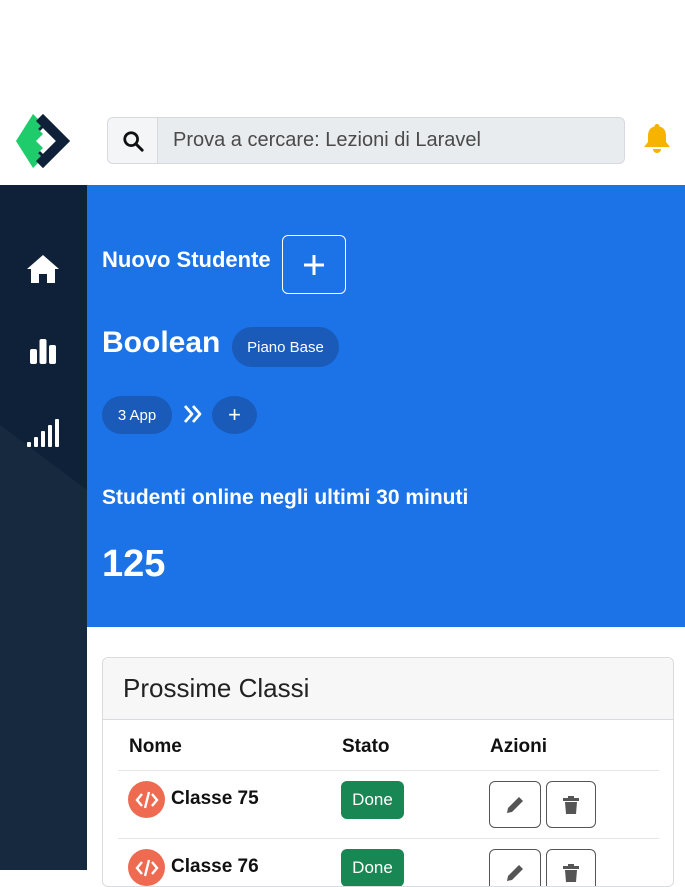 This screenshot has width=685, height=887. Describe the element at coordinates (234, 415) in the screenshot. I see `add-app-button: +` at that location.